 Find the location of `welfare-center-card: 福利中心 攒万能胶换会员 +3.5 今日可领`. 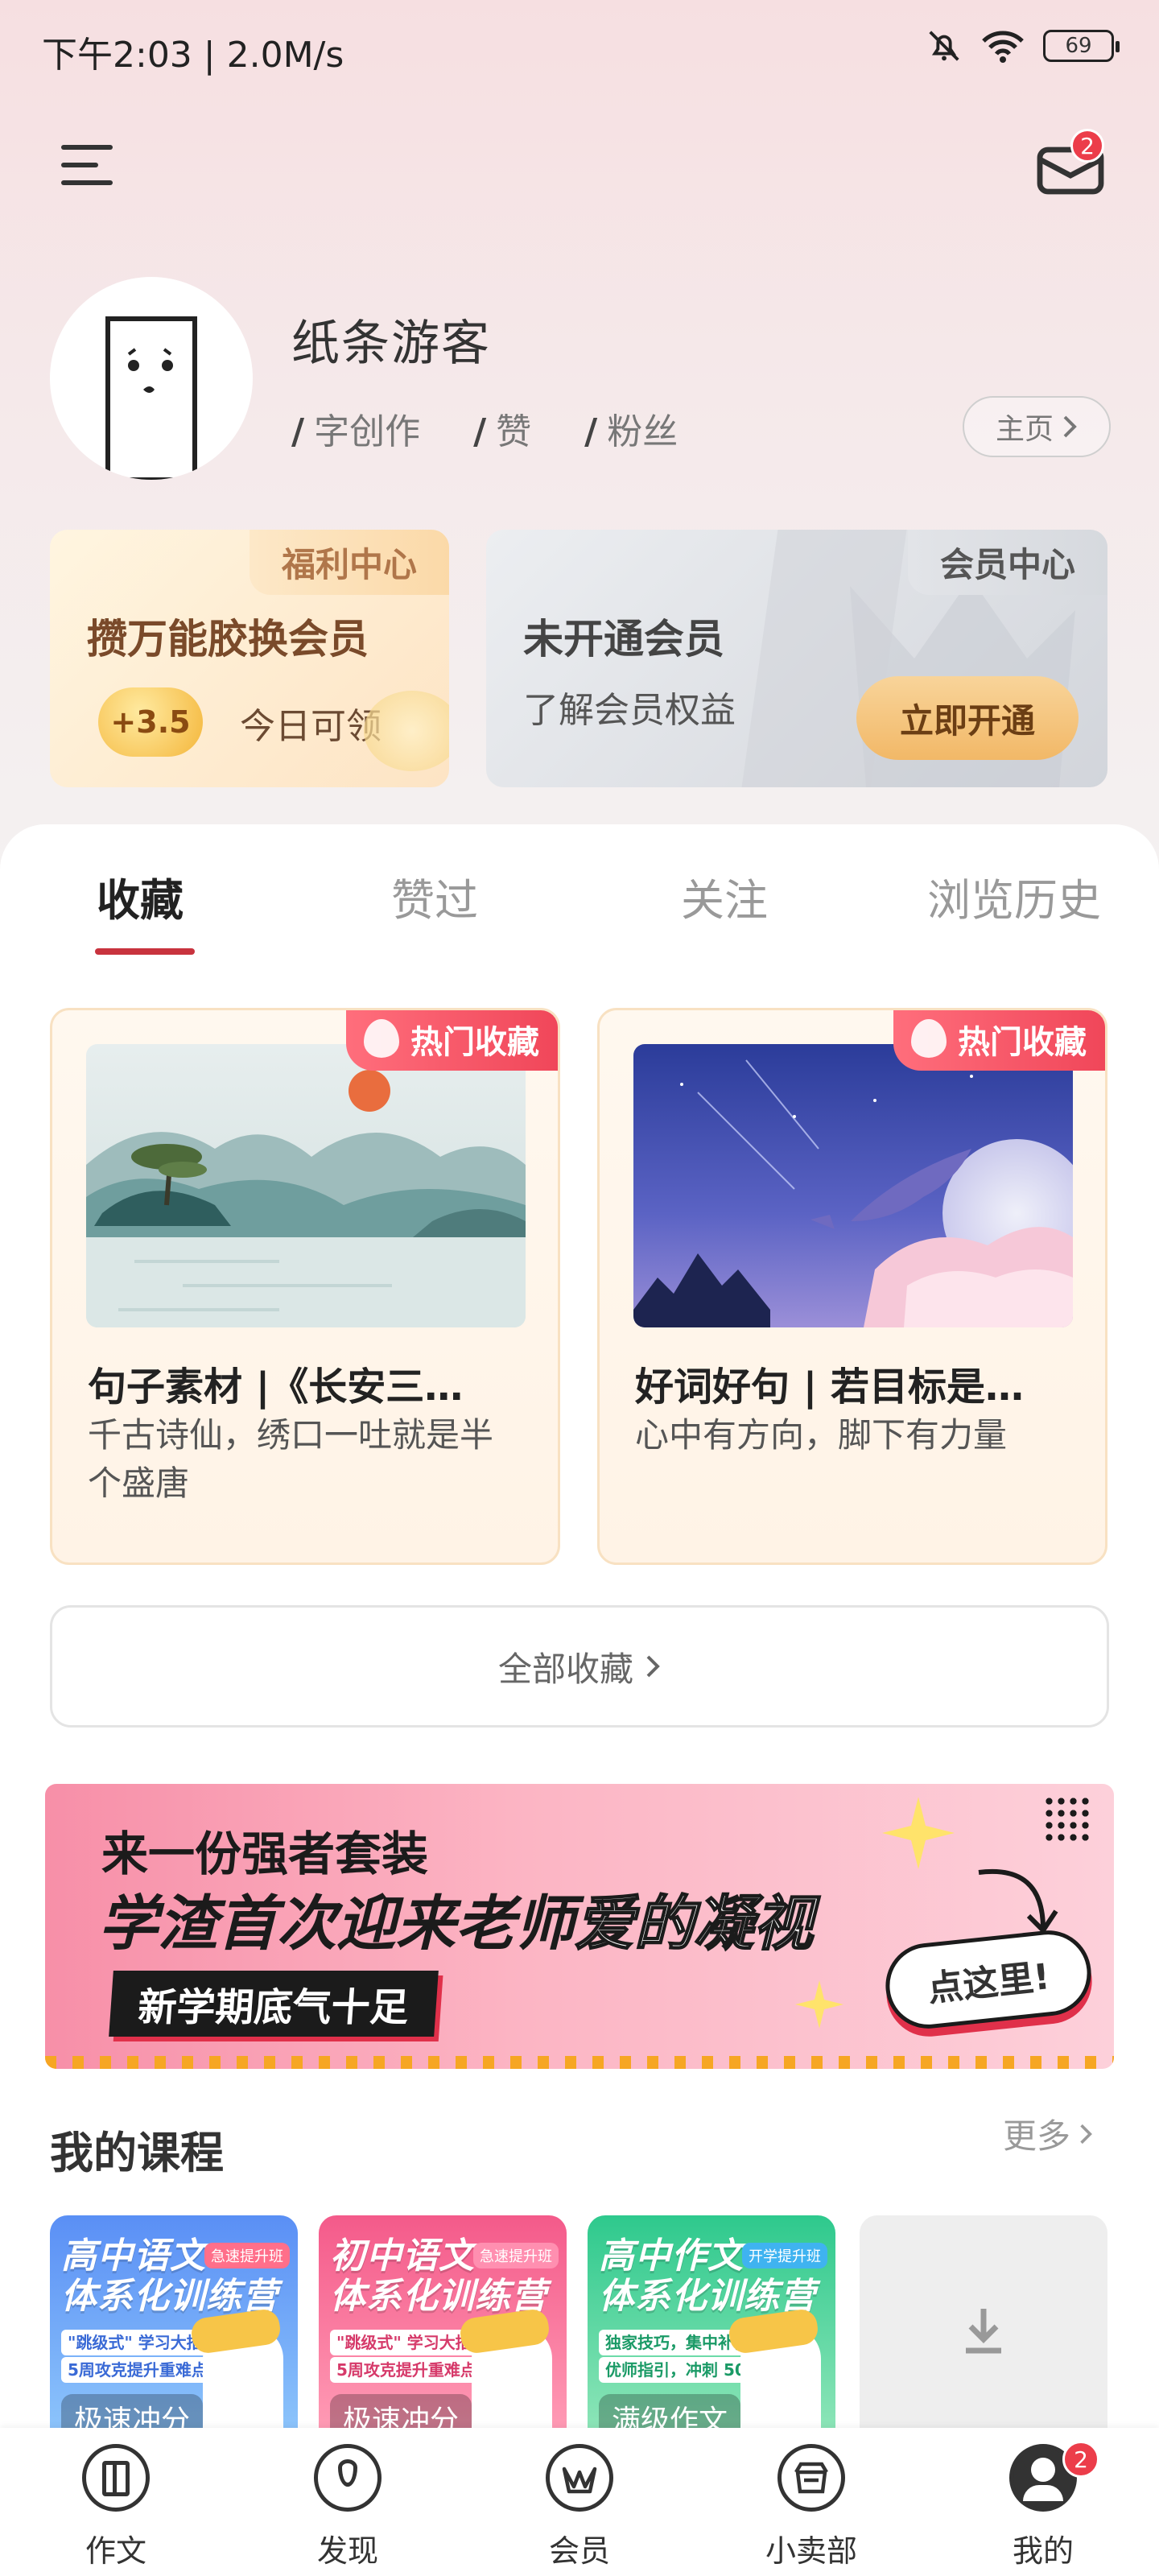

welfare-center-card: 福利中心 攒万能胶换会员 +3.5 今日可领 is located at coordinates (249, 658).